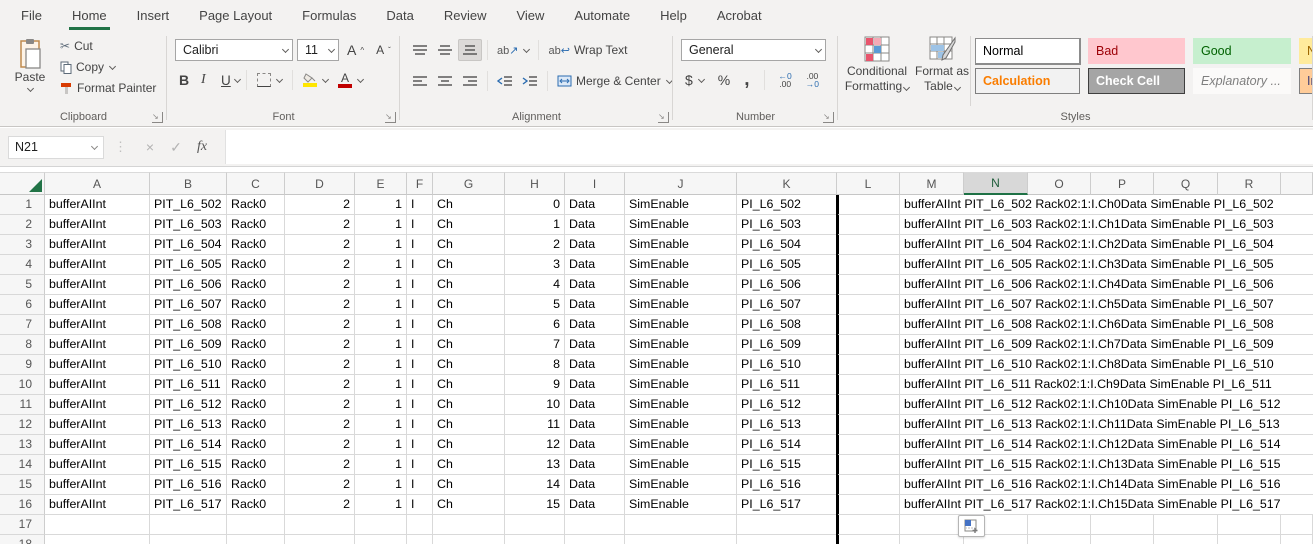 This screenshot has height=544, width=1313. Describe the element at coordinates (469, 485) in the screenshot. I see `cell-G15: Ch` at that location.